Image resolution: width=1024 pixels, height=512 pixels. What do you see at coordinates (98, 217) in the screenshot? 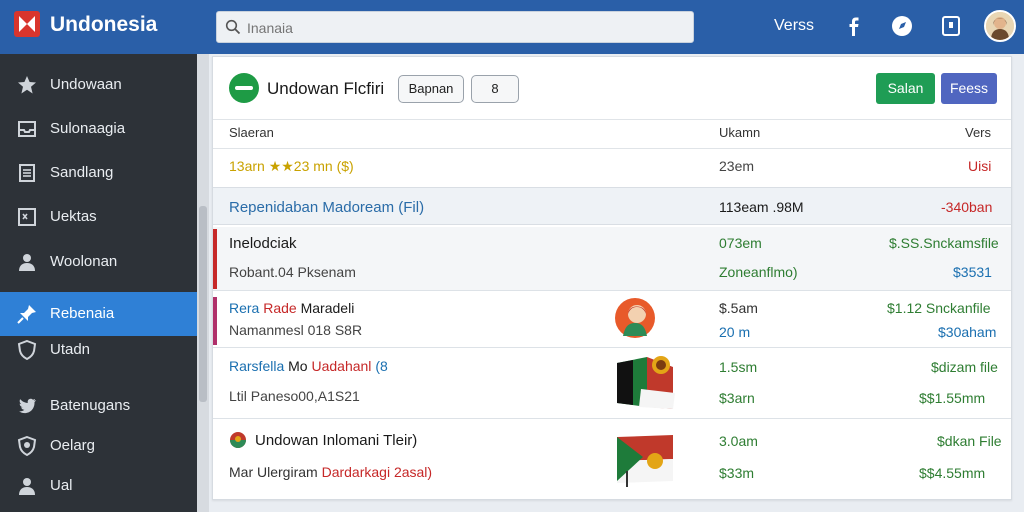
I see `sidebar-item-uektas: Uektas` at bounding box center [98, 217].